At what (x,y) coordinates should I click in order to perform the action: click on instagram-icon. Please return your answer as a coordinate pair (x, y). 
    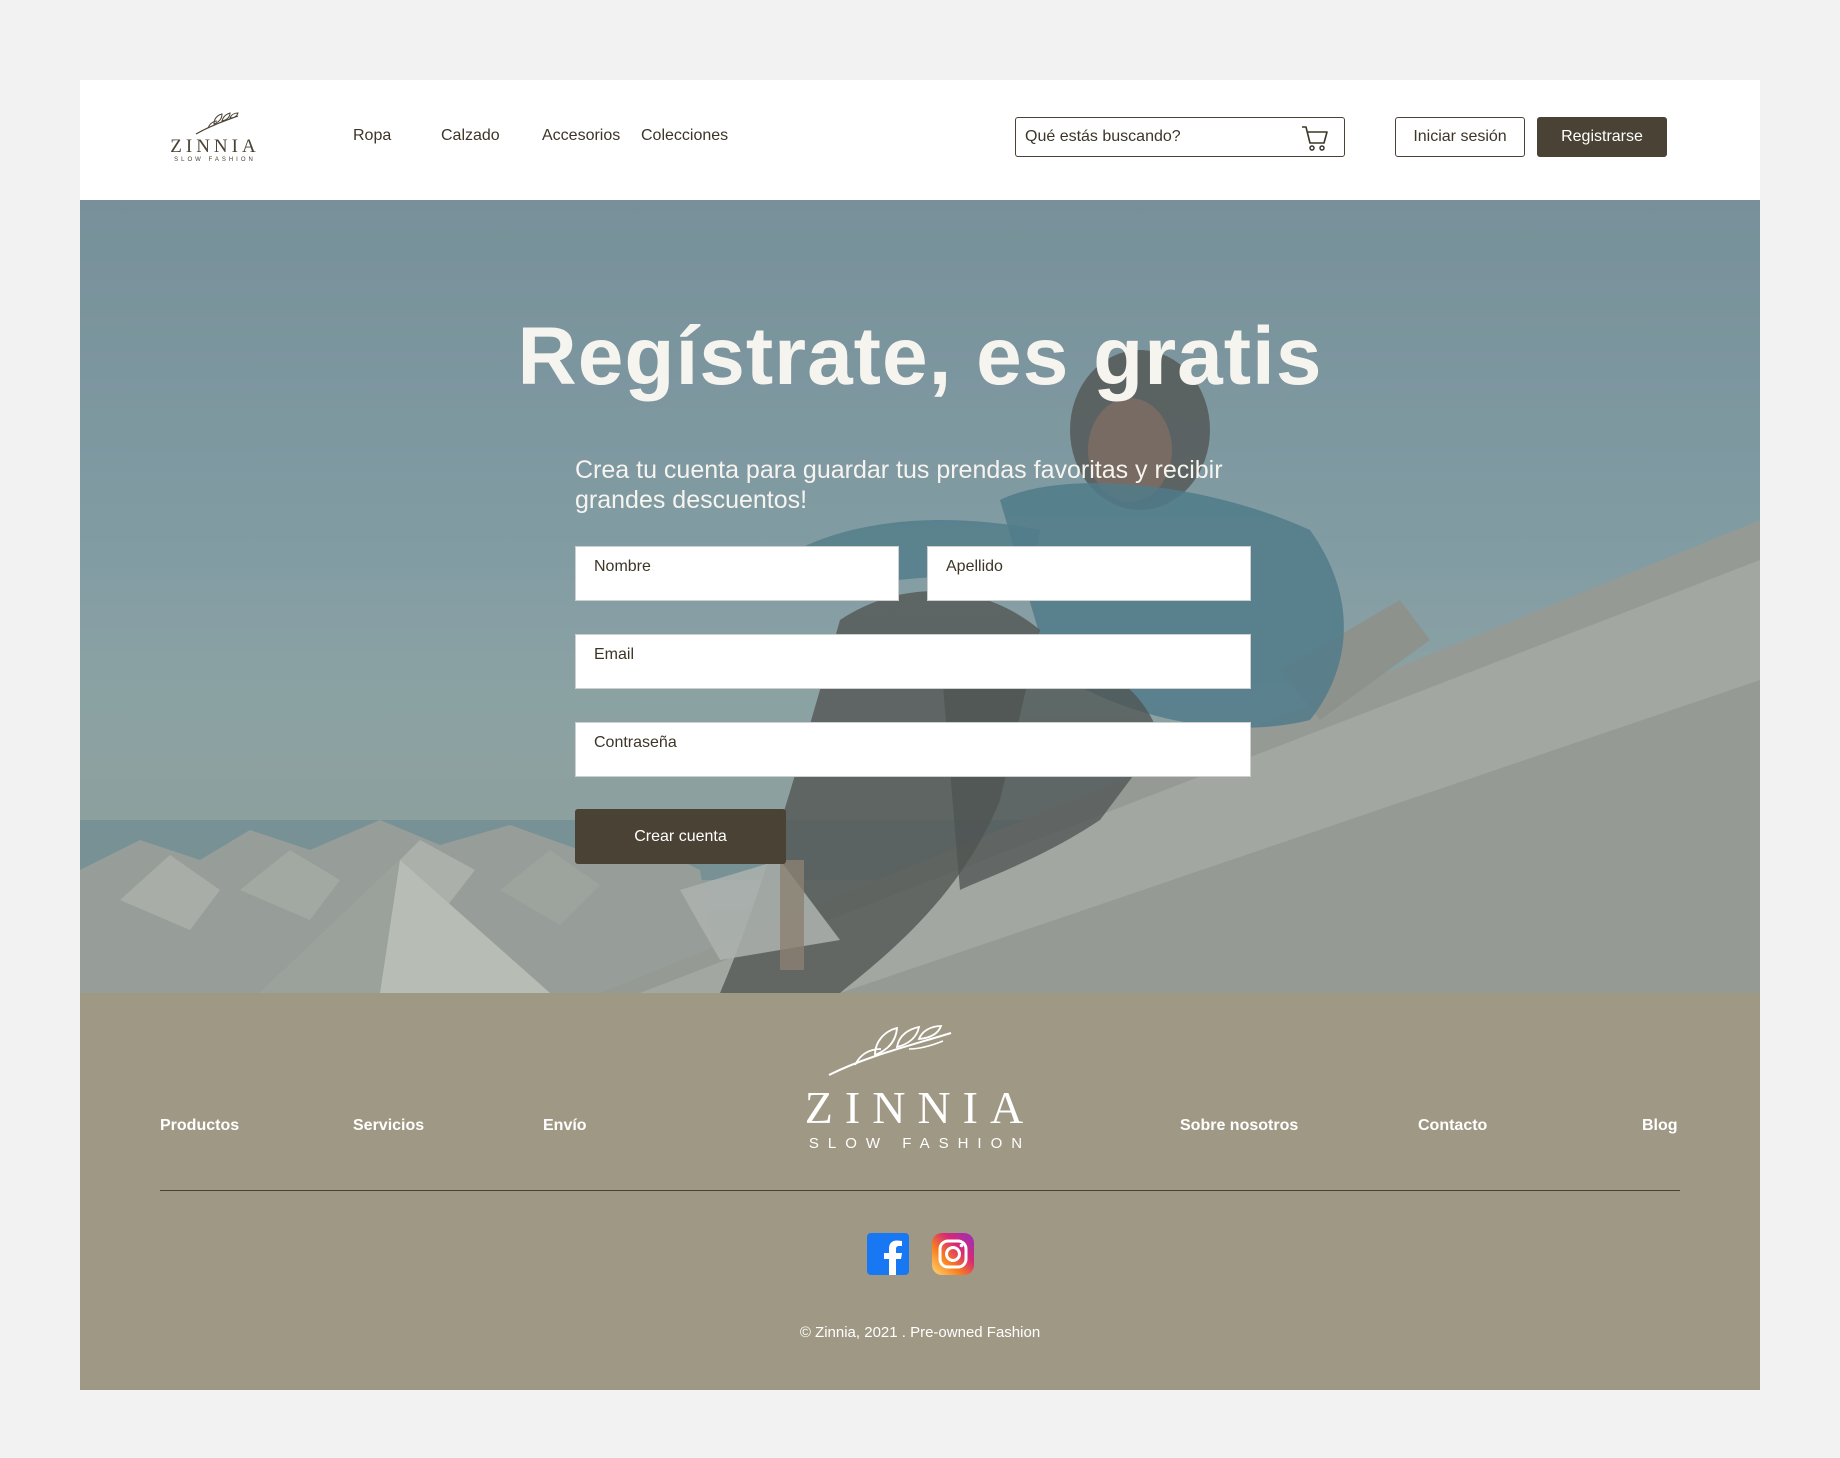
    Looking at the image, I should click on (953, 1254).